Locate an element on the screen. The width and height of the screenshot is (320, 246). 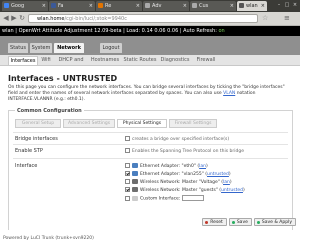
submenu-interfaces: Interfaces is located at coordinates (23, 60).